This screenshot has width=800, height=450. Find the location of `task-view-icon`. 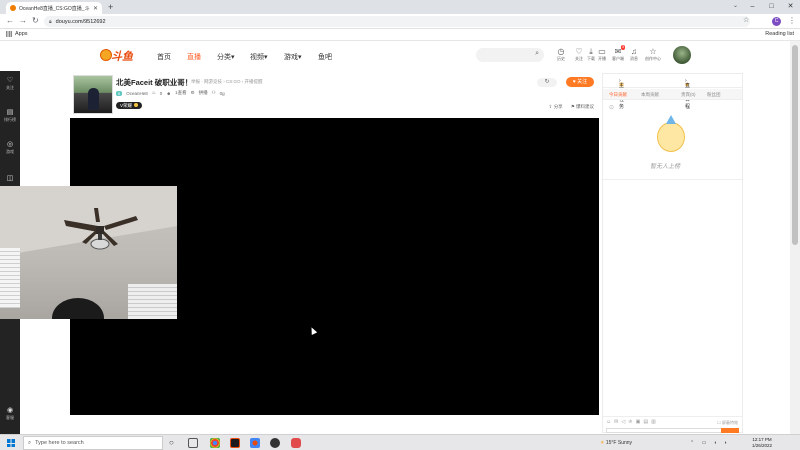

task-view-icon is located at coordinates (193, 443).